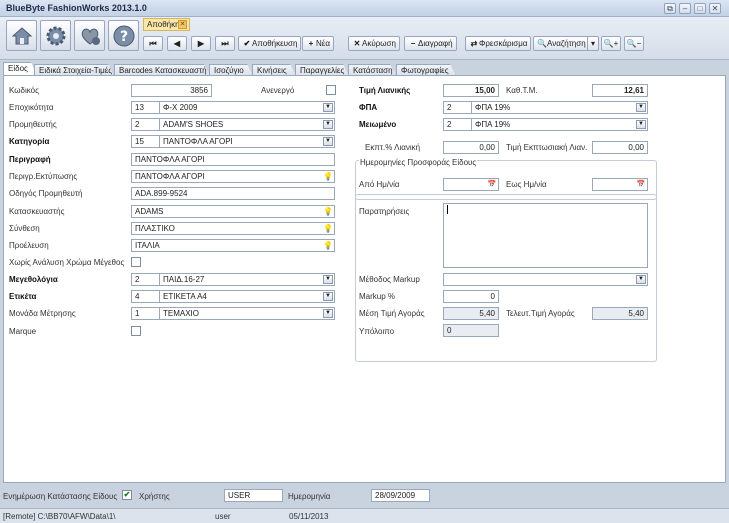 The width and height of the screenshot is (729, 523). Describe the element at coordinates (177, 43) in the screenshot. I see `previous-record-button: ◀` at that location.